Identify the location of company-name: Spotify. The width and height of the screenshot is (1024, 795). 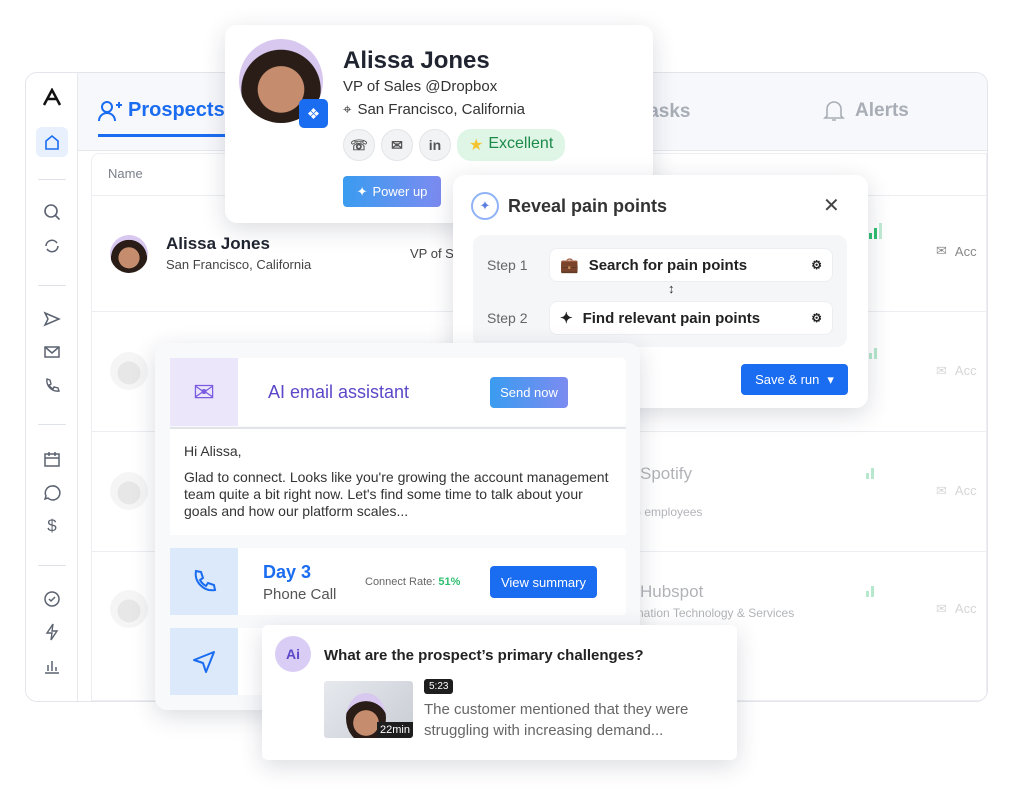
(666, 473).